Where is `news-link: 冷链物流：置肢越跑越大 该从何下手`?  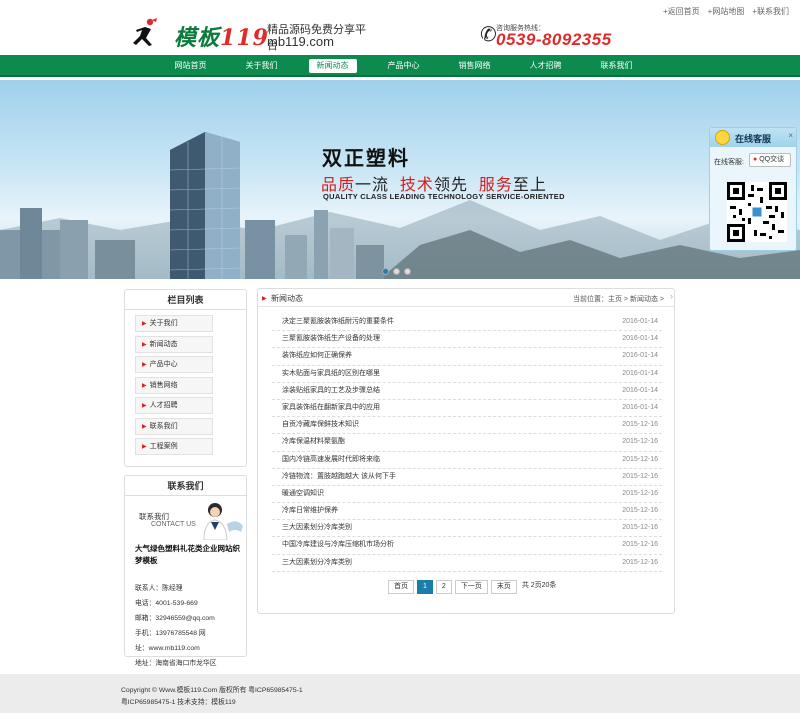 news-link: 冷链物流：置肢越跑越大 该从何下手 is located at coordinates (339, 477).